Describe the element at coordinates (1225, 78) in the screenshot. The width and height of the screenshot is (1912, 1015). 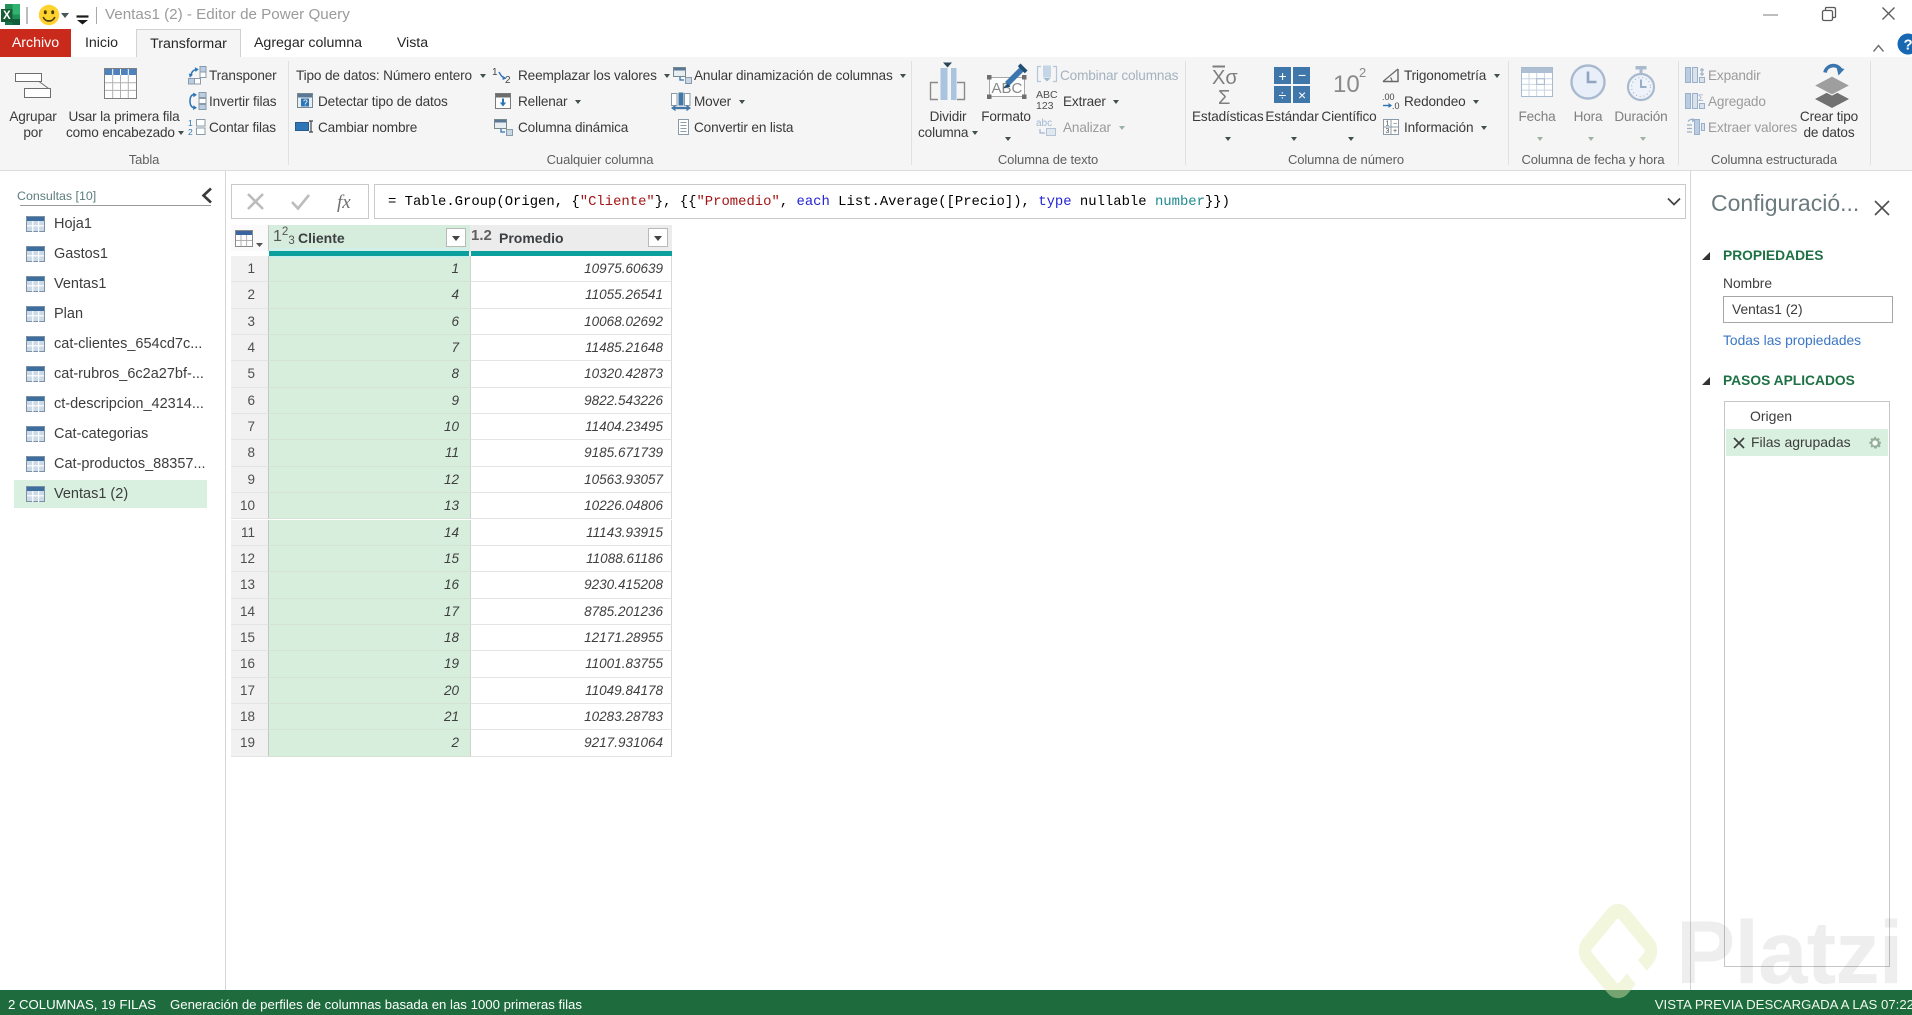
I see `svg-text: Xσ` at that location.